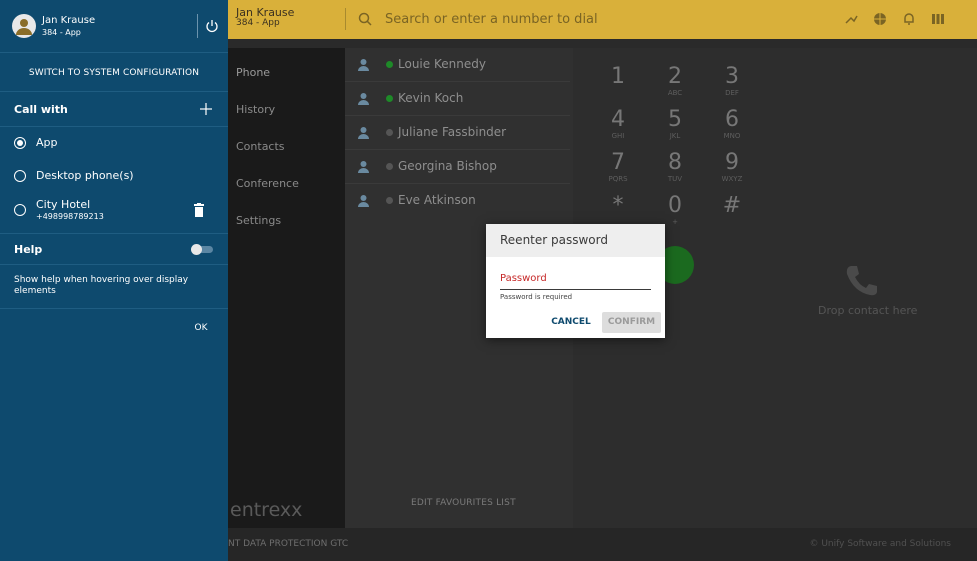 Image resolution: width=977 pixels, height=561 pixels. I want to click on dialpad-key-hash: #, so click(732, 206).